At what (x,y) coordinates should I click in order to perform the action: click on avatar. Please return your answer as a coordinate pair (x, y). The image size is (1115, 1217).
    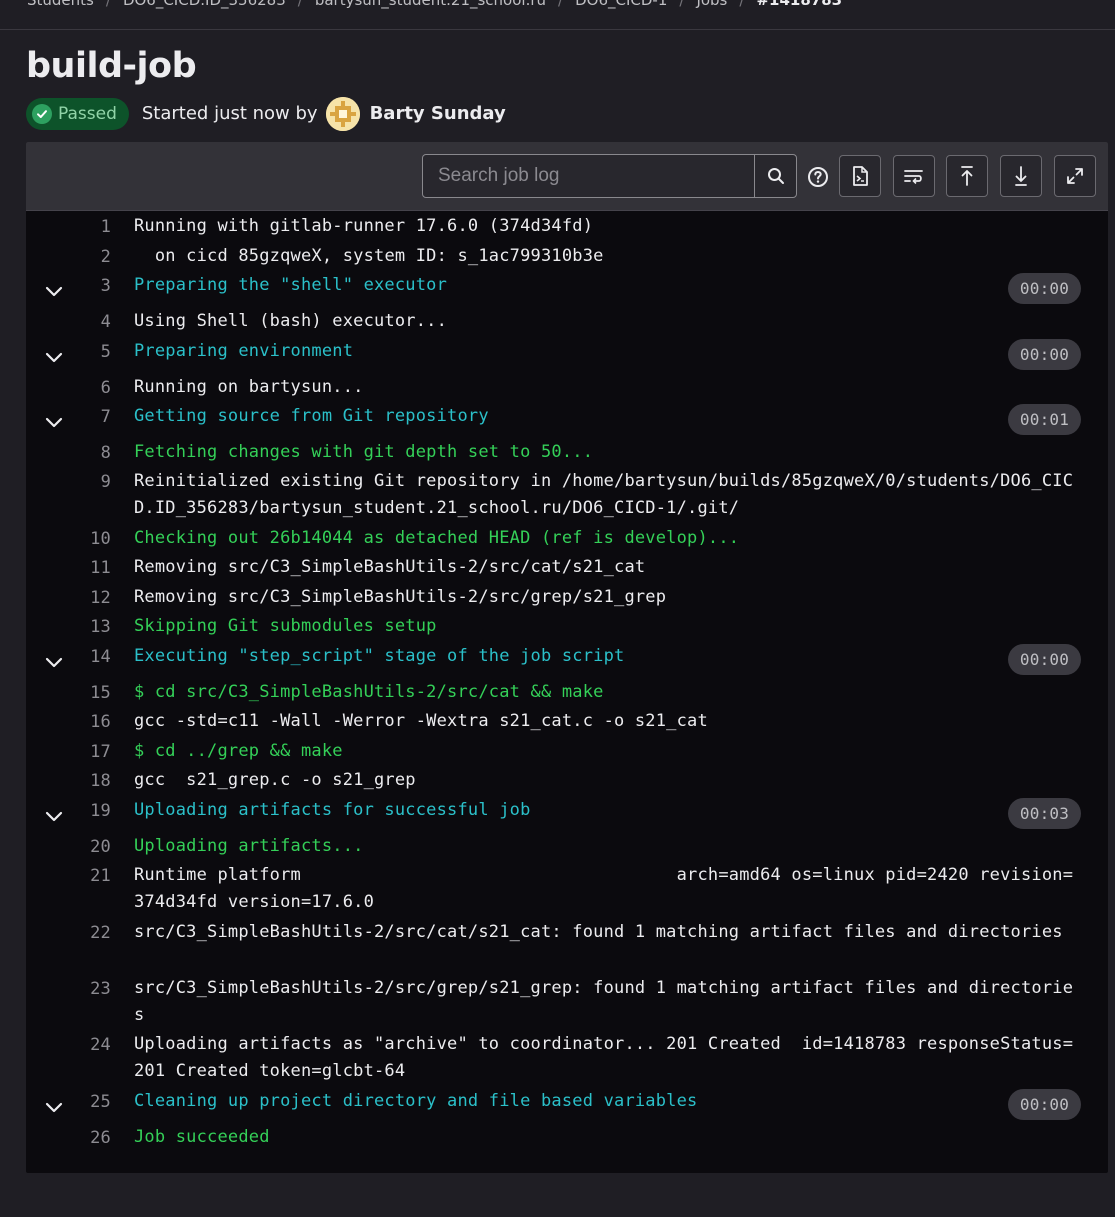
    Looking at the image, I should click on (342, 113).